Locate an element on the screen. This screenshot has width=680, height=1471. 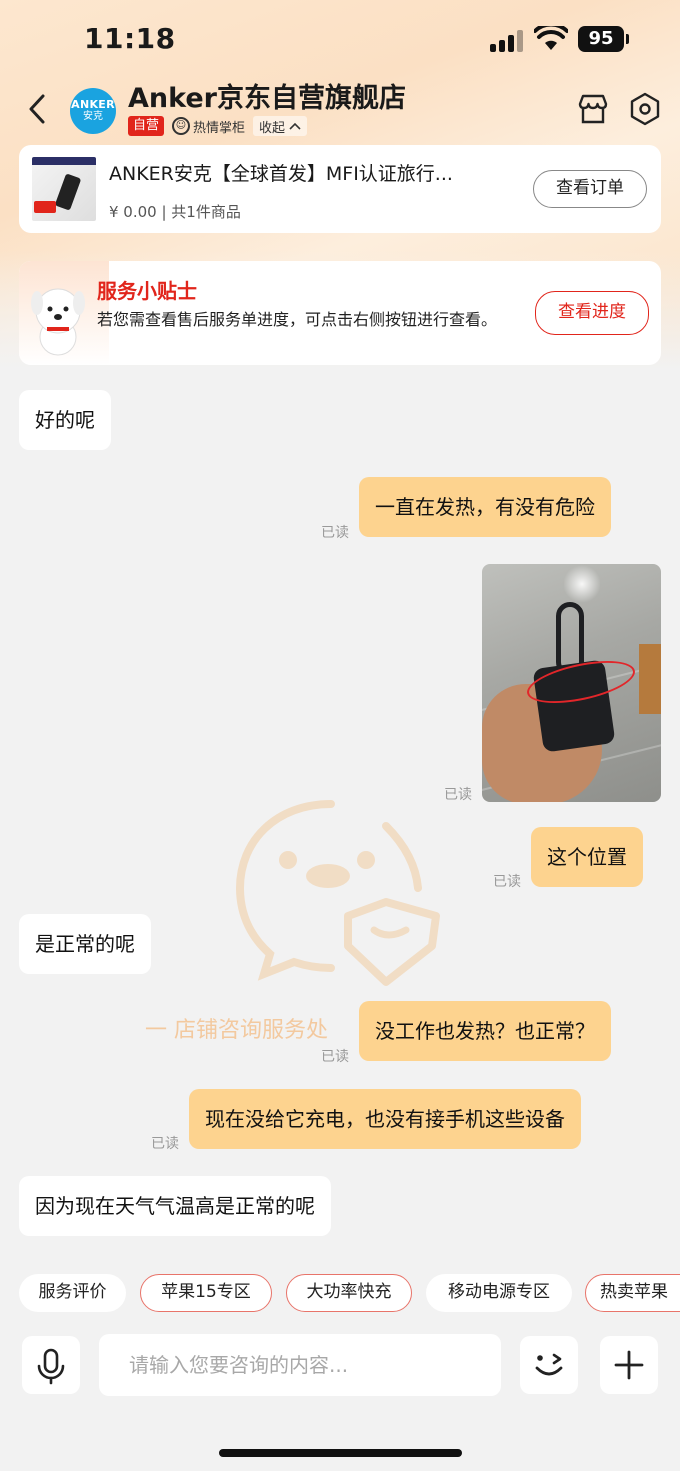
message-bubble-outgoing: 没工作也发热？也正常？ is located at coordinates (485, 1031).